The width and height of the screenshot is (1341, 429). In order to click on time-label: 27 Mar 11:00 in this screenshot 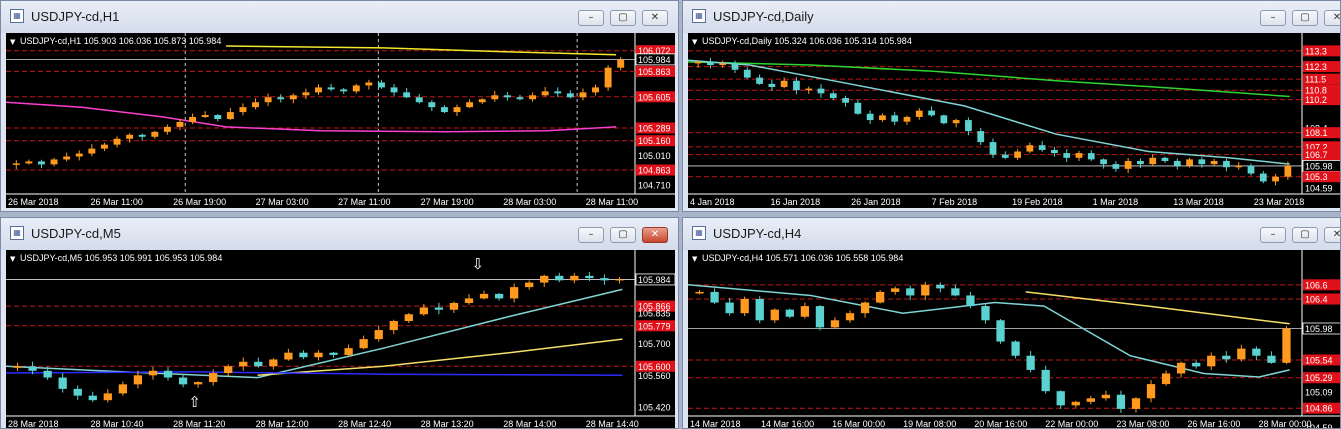, I will do `click(364, 202)`.